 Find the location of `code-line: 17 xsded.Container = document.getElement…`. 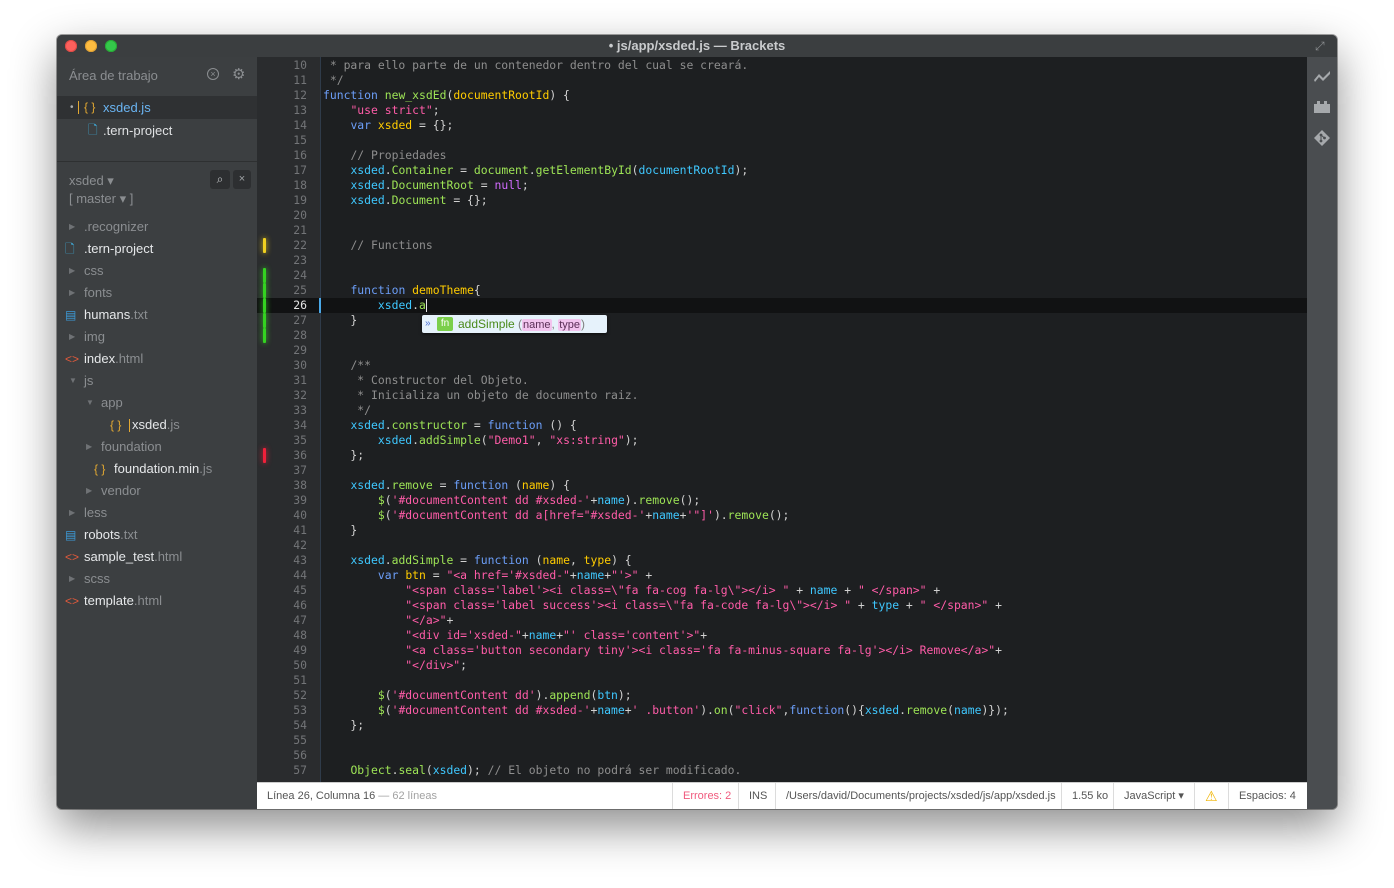

code-line: 17 xsded.Container = document.getElement… is located at coordinates (782, 170).